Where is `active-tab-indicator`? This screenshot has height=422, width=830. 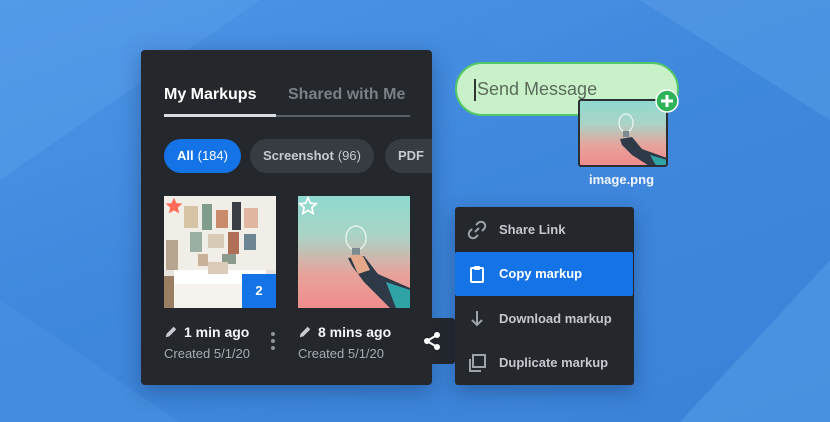
active-tab-indicator is located at coordinates (220, 115).